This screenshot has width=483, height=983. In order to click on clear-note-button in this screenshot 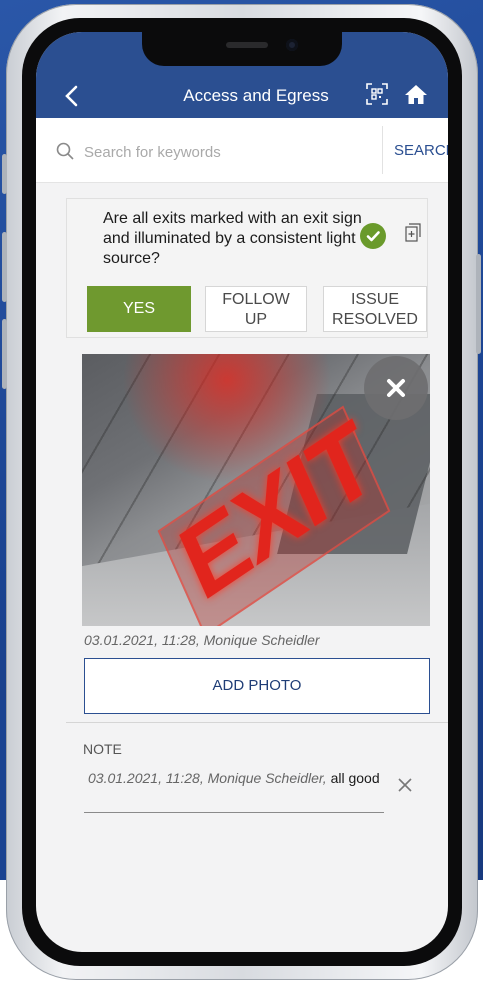, I will do `click(405, 785)`.